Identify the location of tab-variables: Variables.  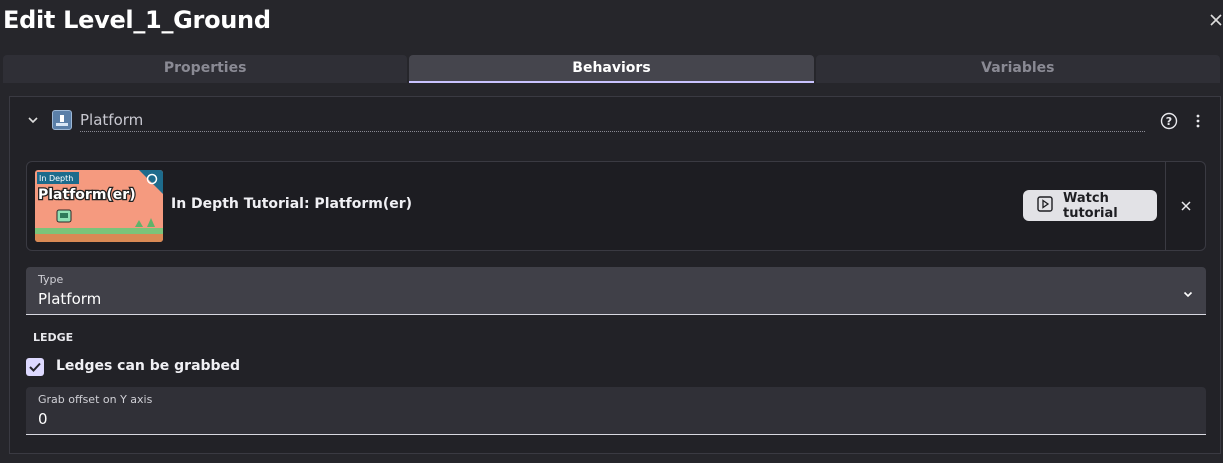
(1017, 69).